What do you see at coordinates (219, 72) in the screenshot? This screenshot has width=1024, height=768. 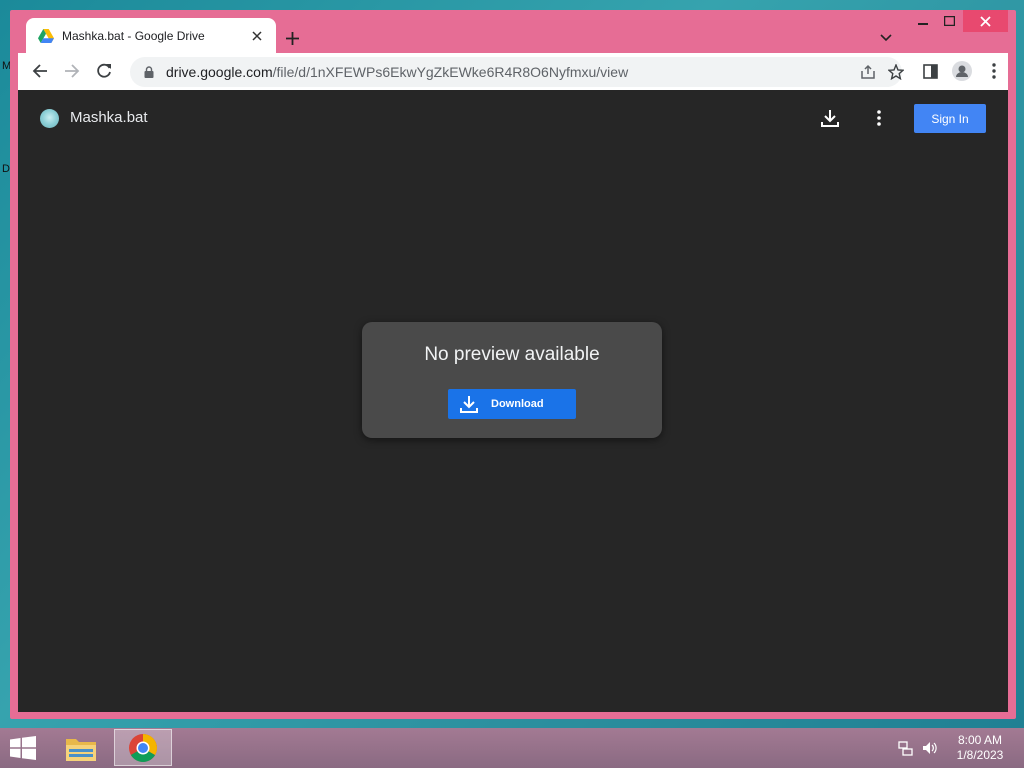 I see `url-host: drive.google.com` at bounding box center [219, 72].